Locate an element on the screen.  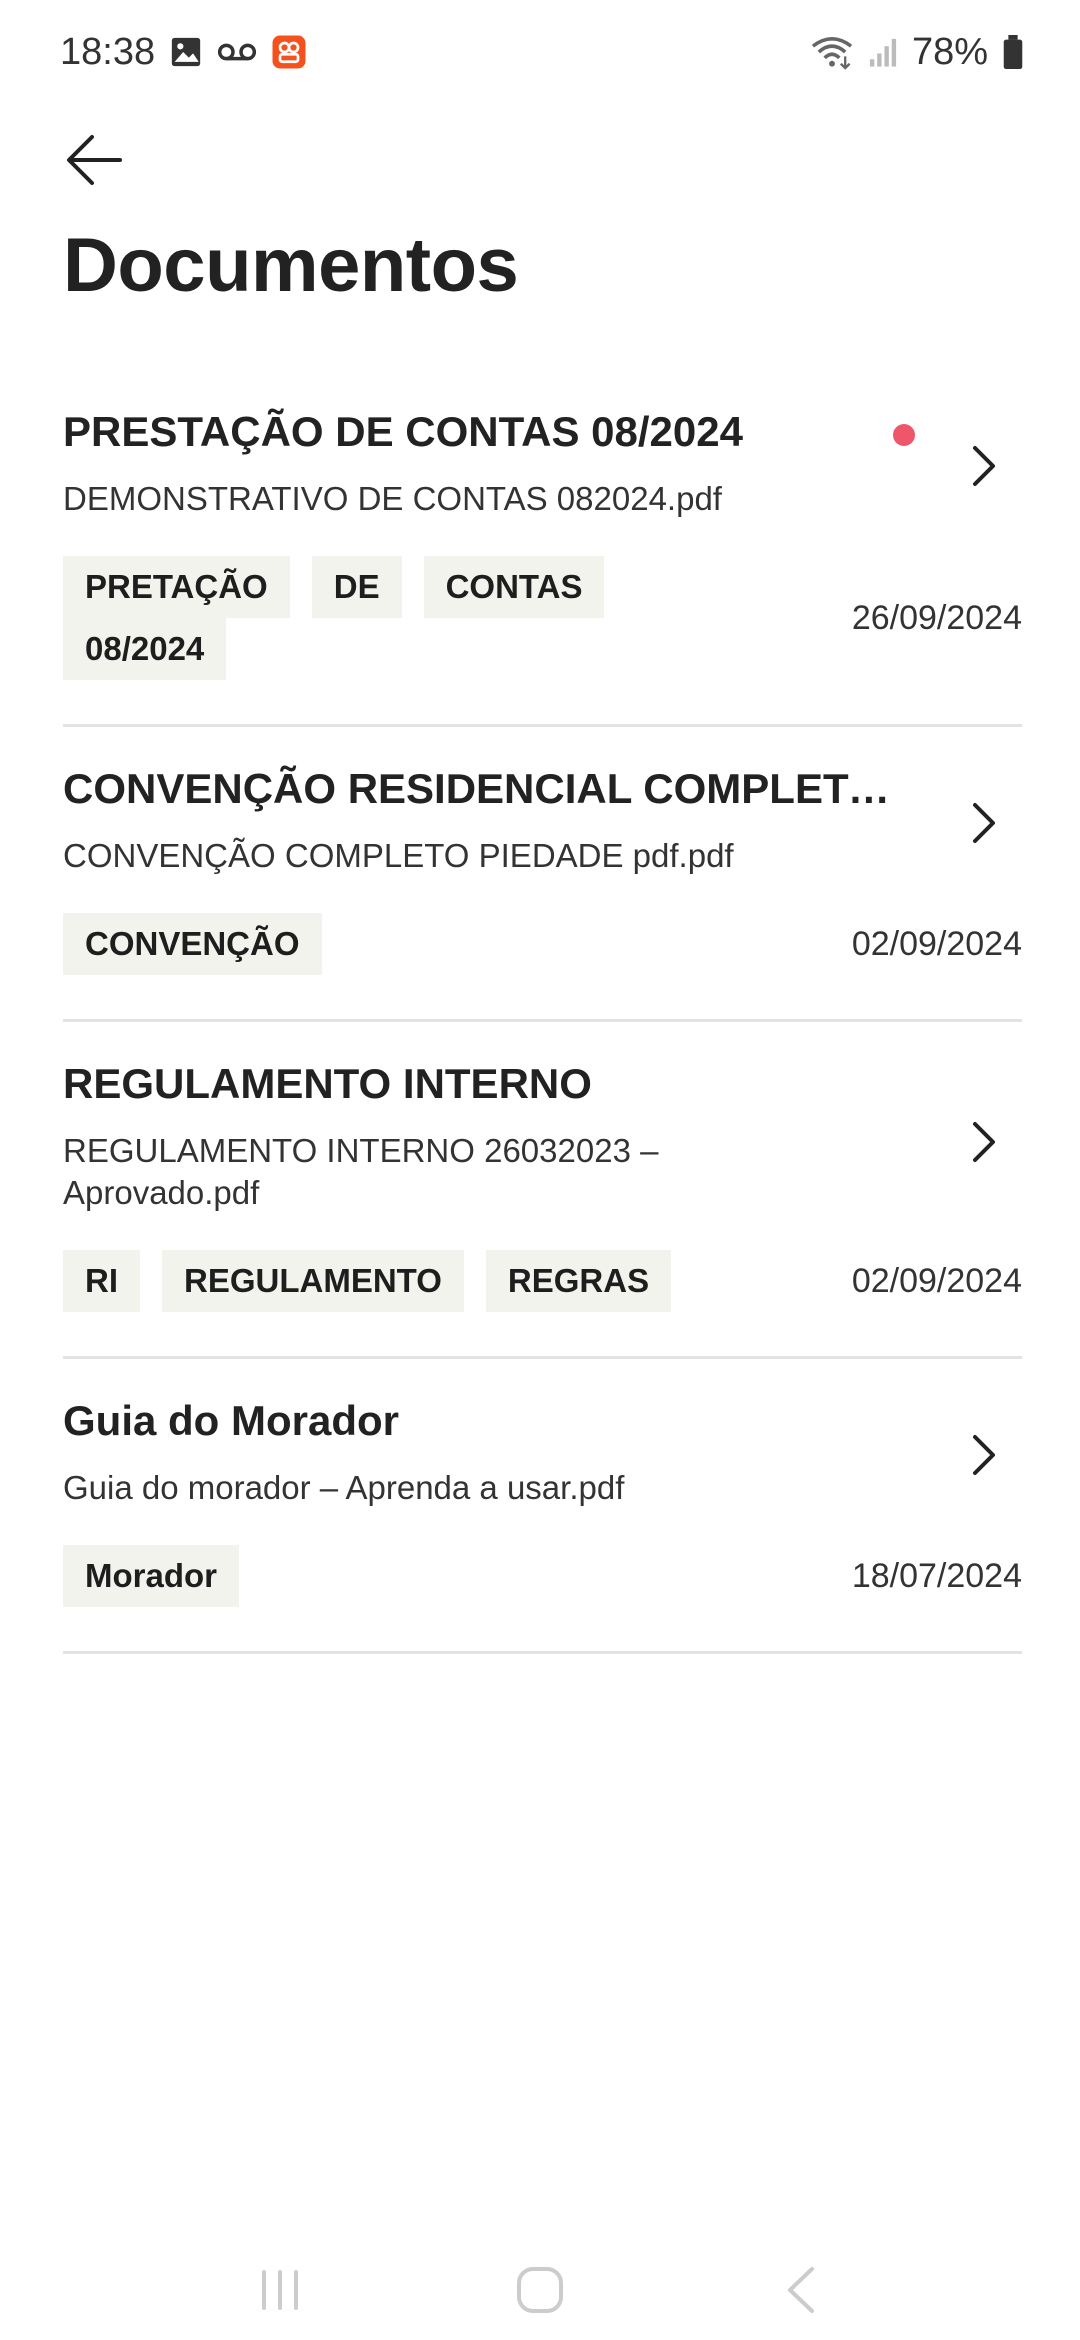
tag-list: Morador is located at coordinates (383, 1576).